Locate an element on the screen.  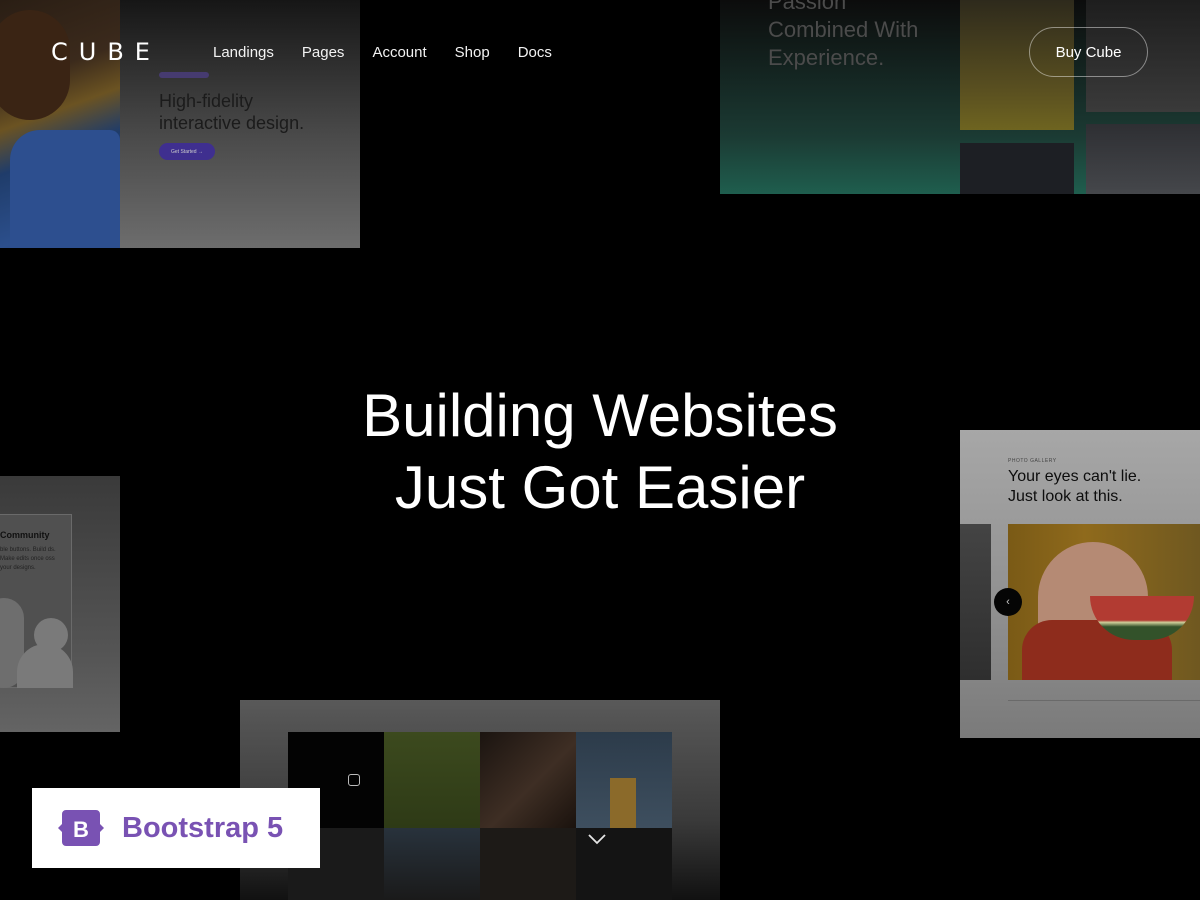
bootstrap-badge: B Bootstrap 5 is located at coordinates (176, 828).